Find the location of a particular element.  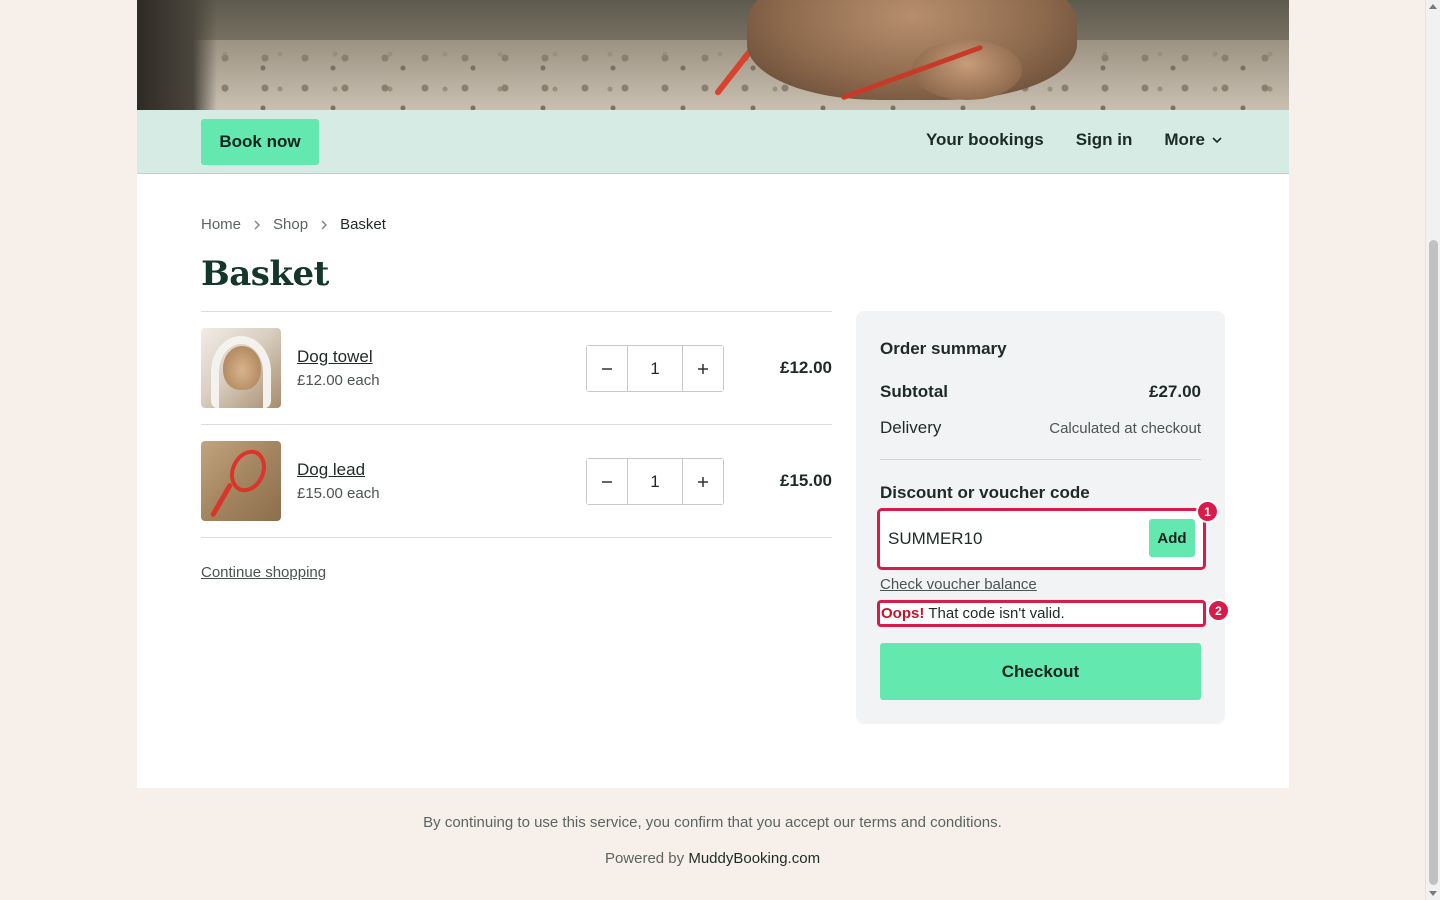

error-text: That code isn't valid. is located at coordinates (996, 613).